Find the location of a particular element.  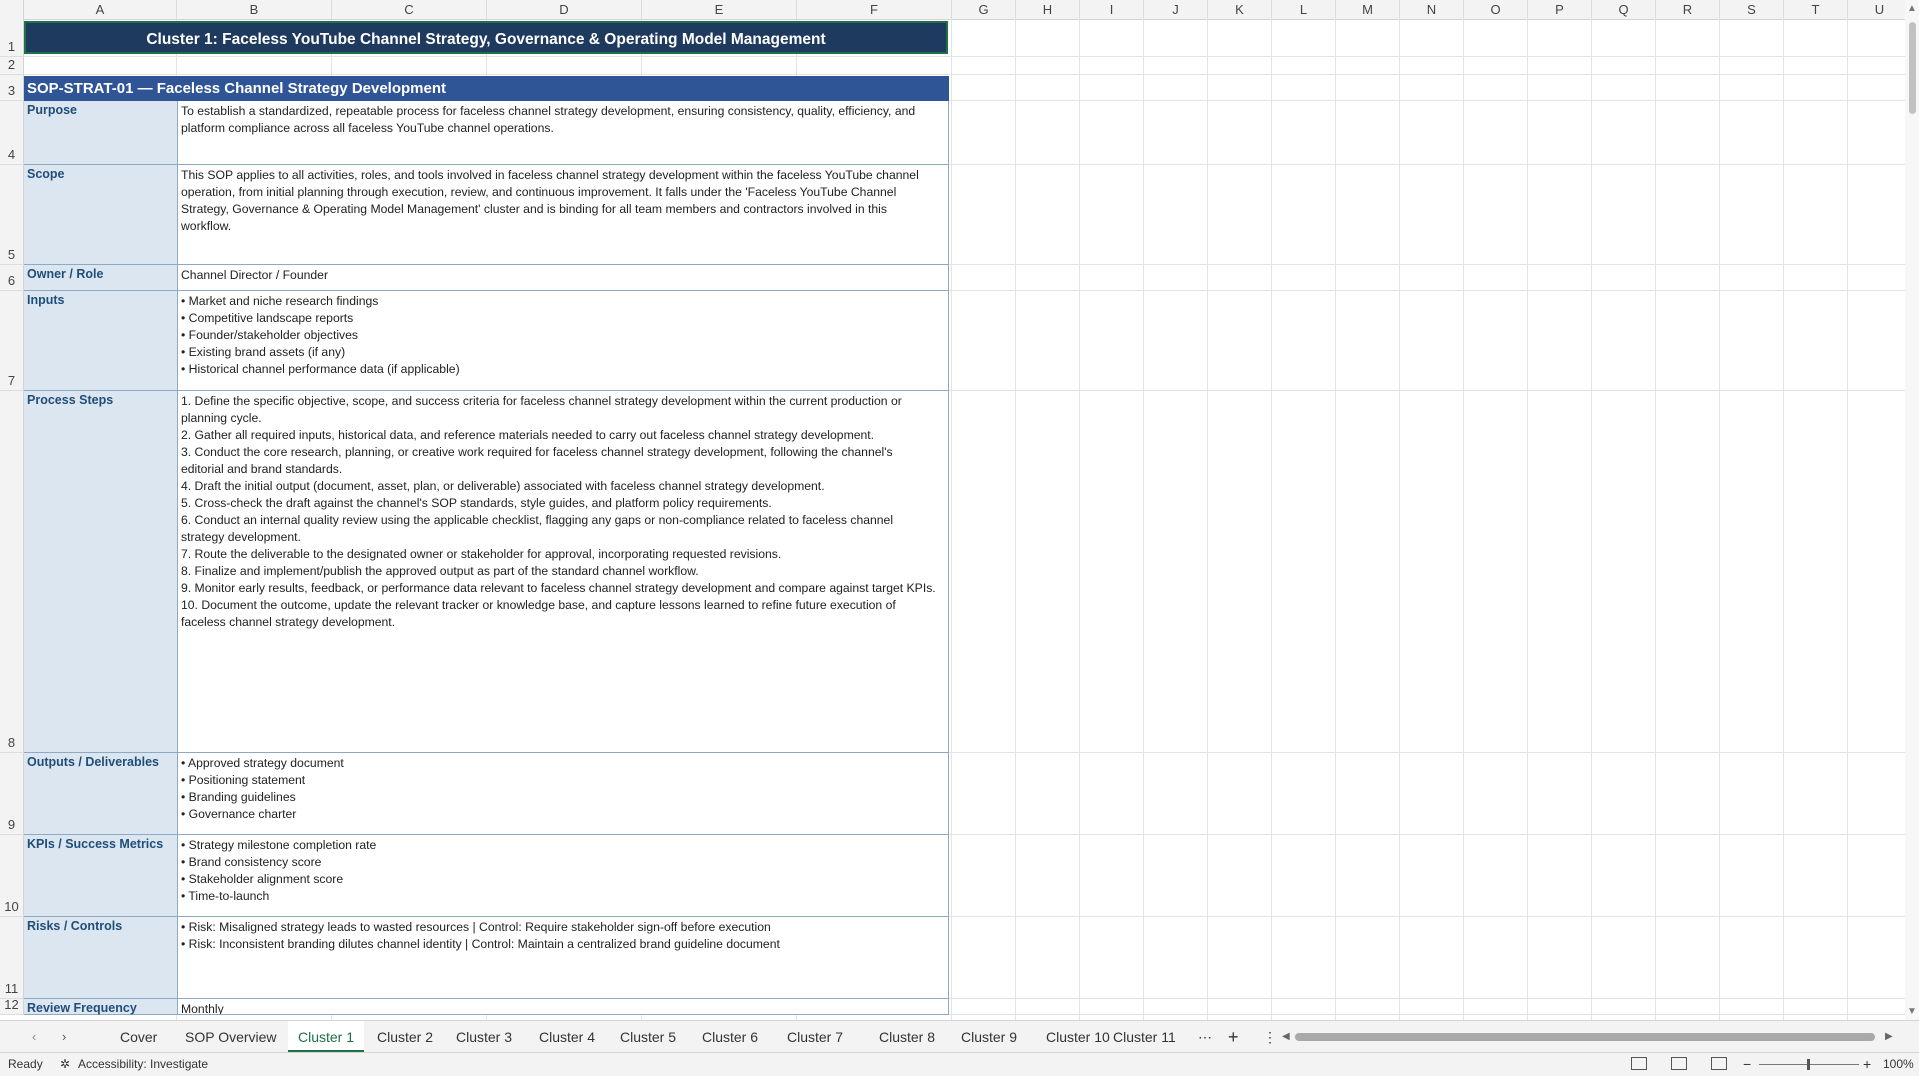

row-header-8: 8 is located at coordinates (12, 572).